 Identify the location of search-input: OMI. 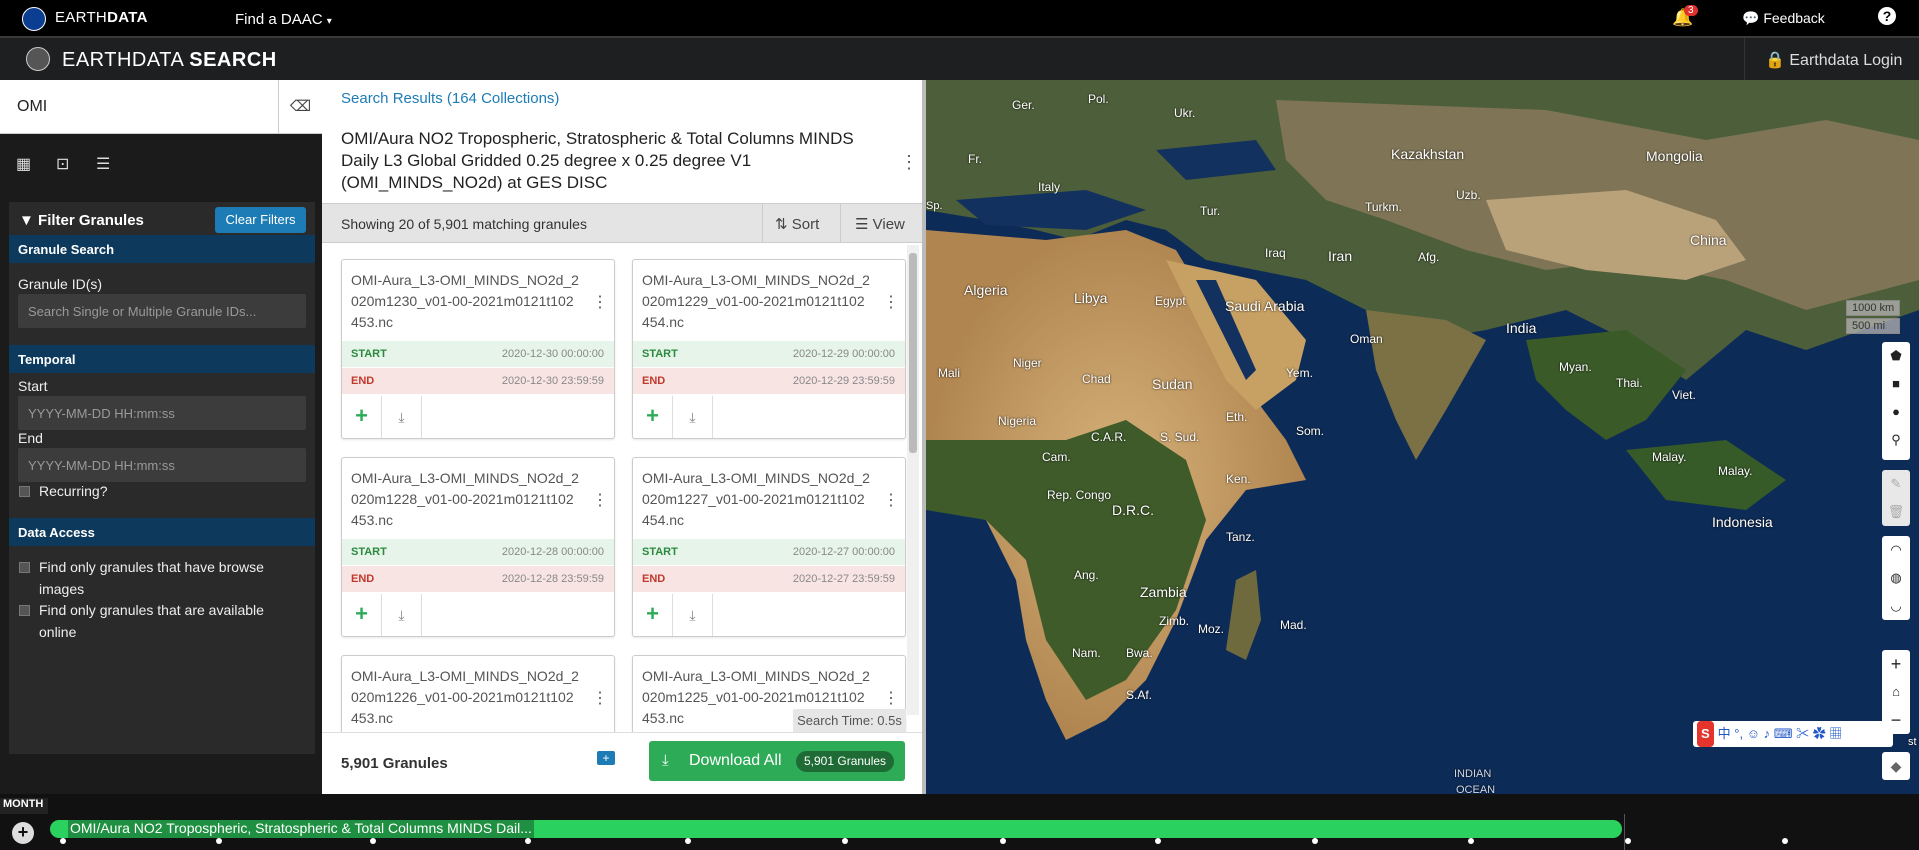
(32, 107).